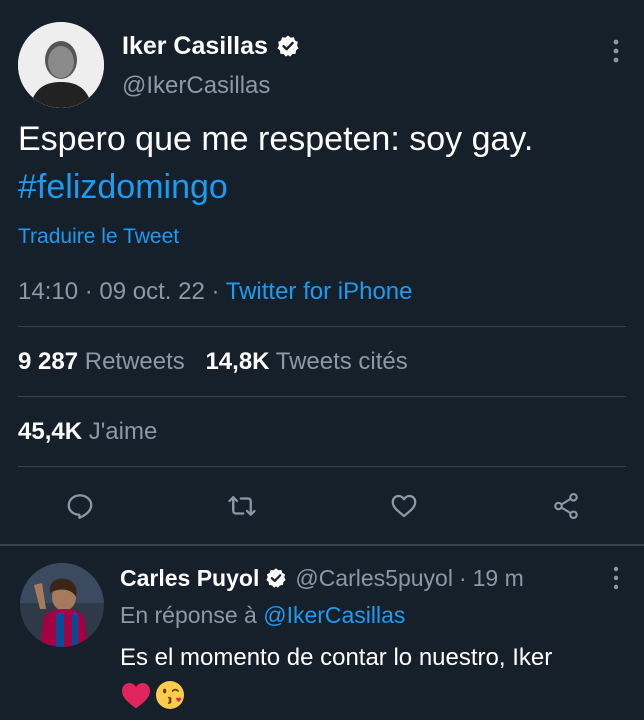 This screenshot has width=644, height=720. Describe the element at coordinates (134, 361) in the screenshot. I see `retweets-label: Retweets` at that location.